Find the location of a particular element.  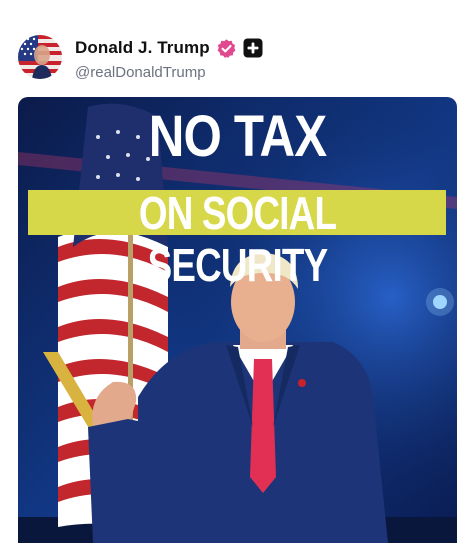

post-header: Donald J. Trump @realDonaldTrump is located at coordinates (238, 59).